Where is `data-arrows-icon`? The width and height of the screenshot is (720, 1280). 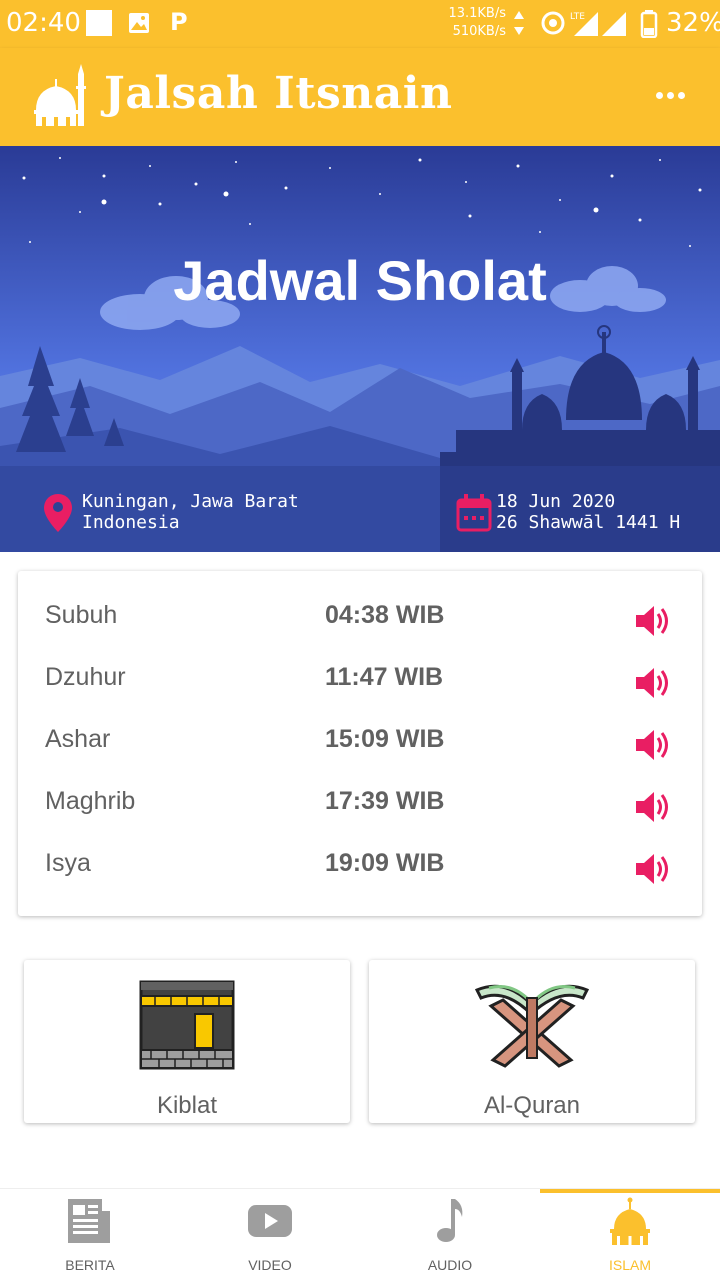
data-arrows-icon is located at coordinates (519, 23).